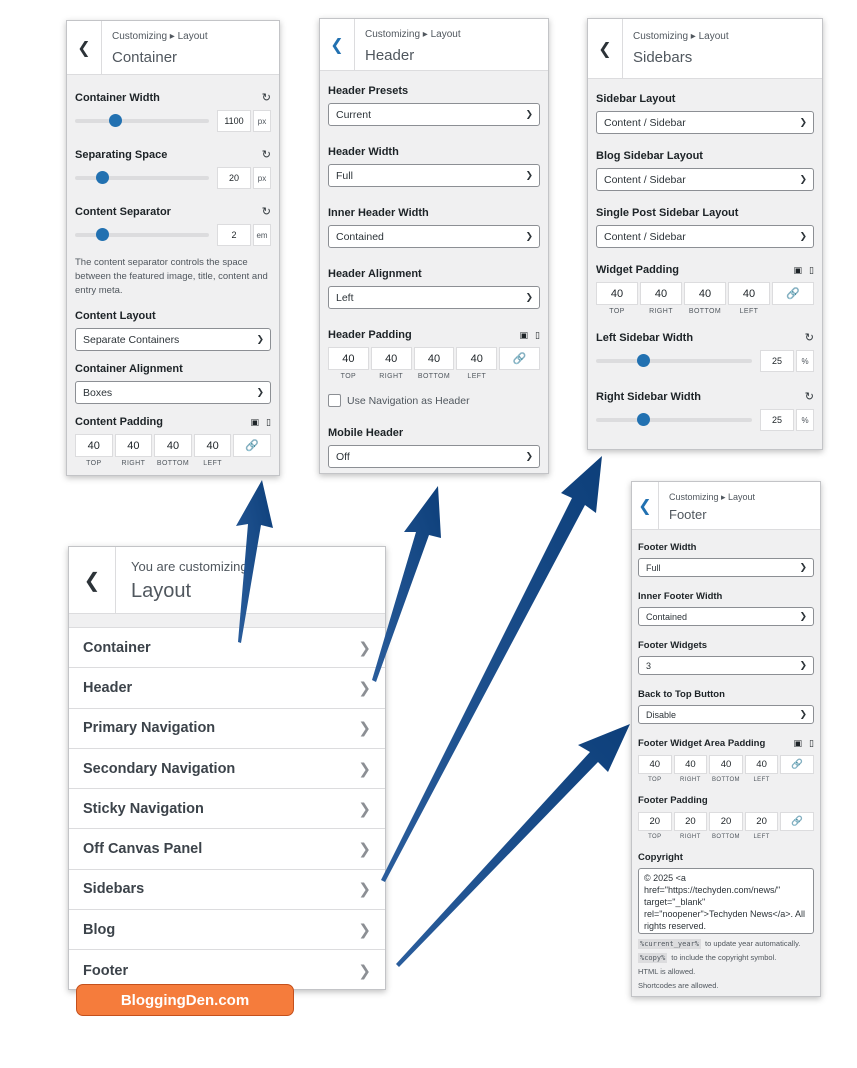 This screenshot has height=1068, width=857. Describe the element at coordinates (227, 849) in the screenshot. I see `menu-item-off-canvas-panel: Off Canvas Panel ❯` at that location.